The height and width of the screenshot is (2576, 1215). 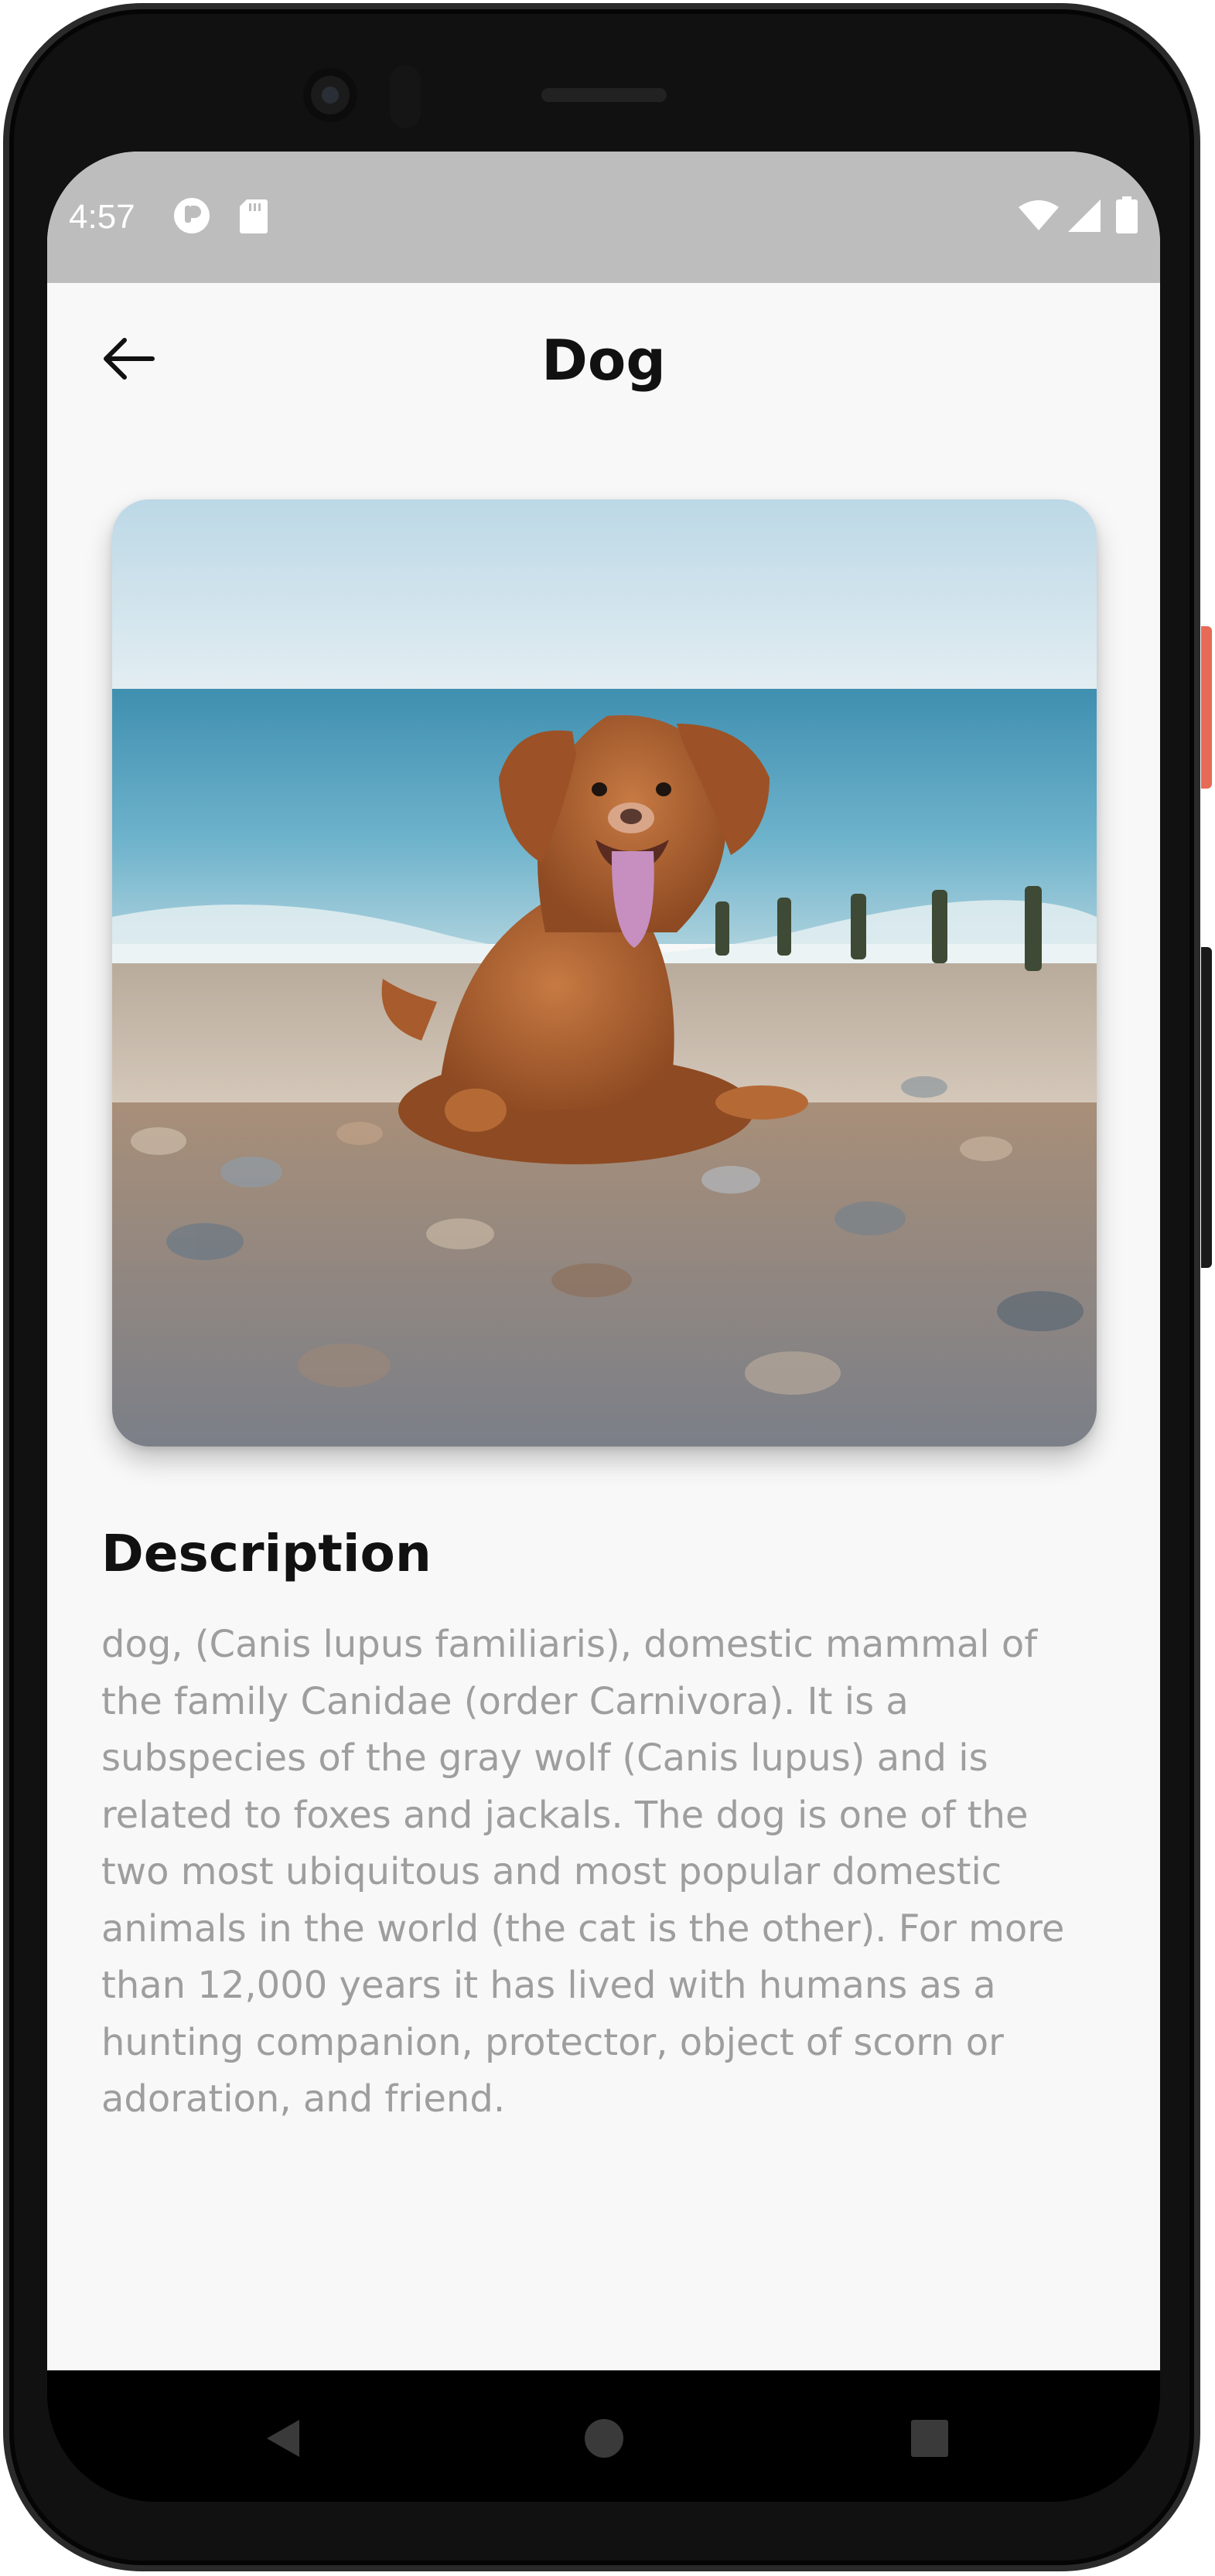 I want to click on app-bar: Dog, so click(x=603, y=360).